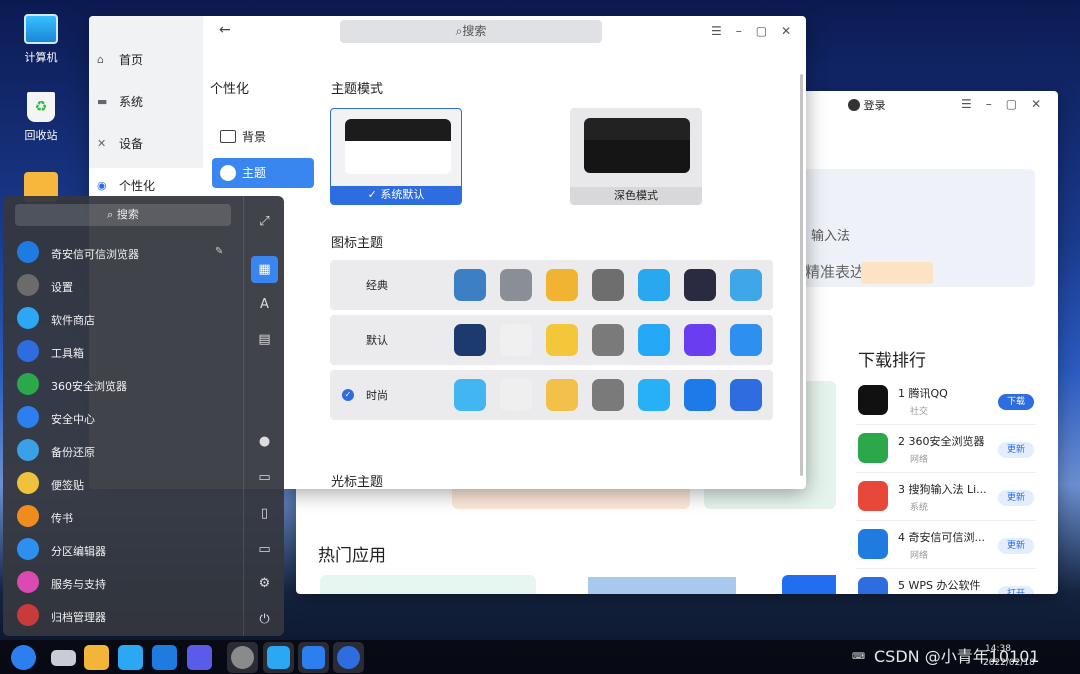  Describe the element at coordinates (1016, 590) in the screenshot. I see `rank-action-button: 打开` at that location.